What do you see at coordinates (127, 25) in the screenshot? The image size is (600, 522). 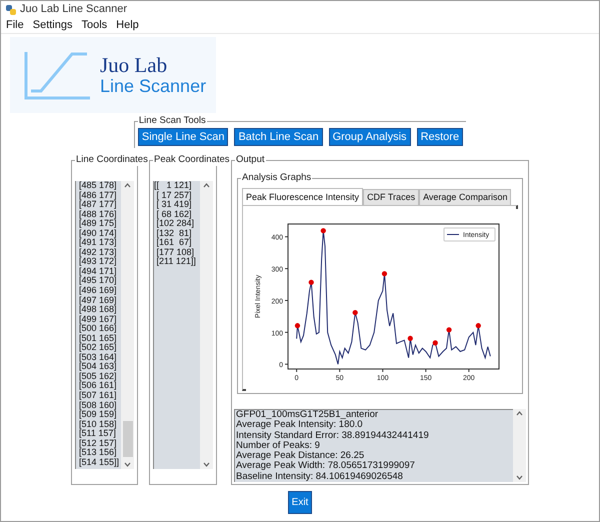 I see `menu-item: Help` at bounding box center [127, 25].